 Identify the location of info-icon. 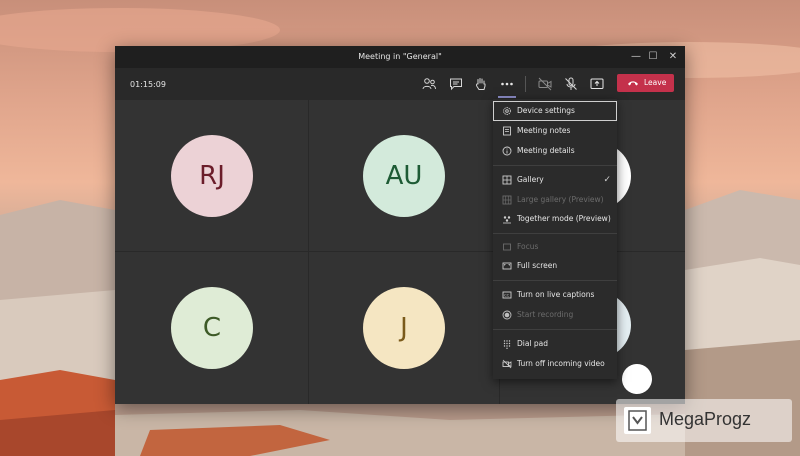
(507, 151).